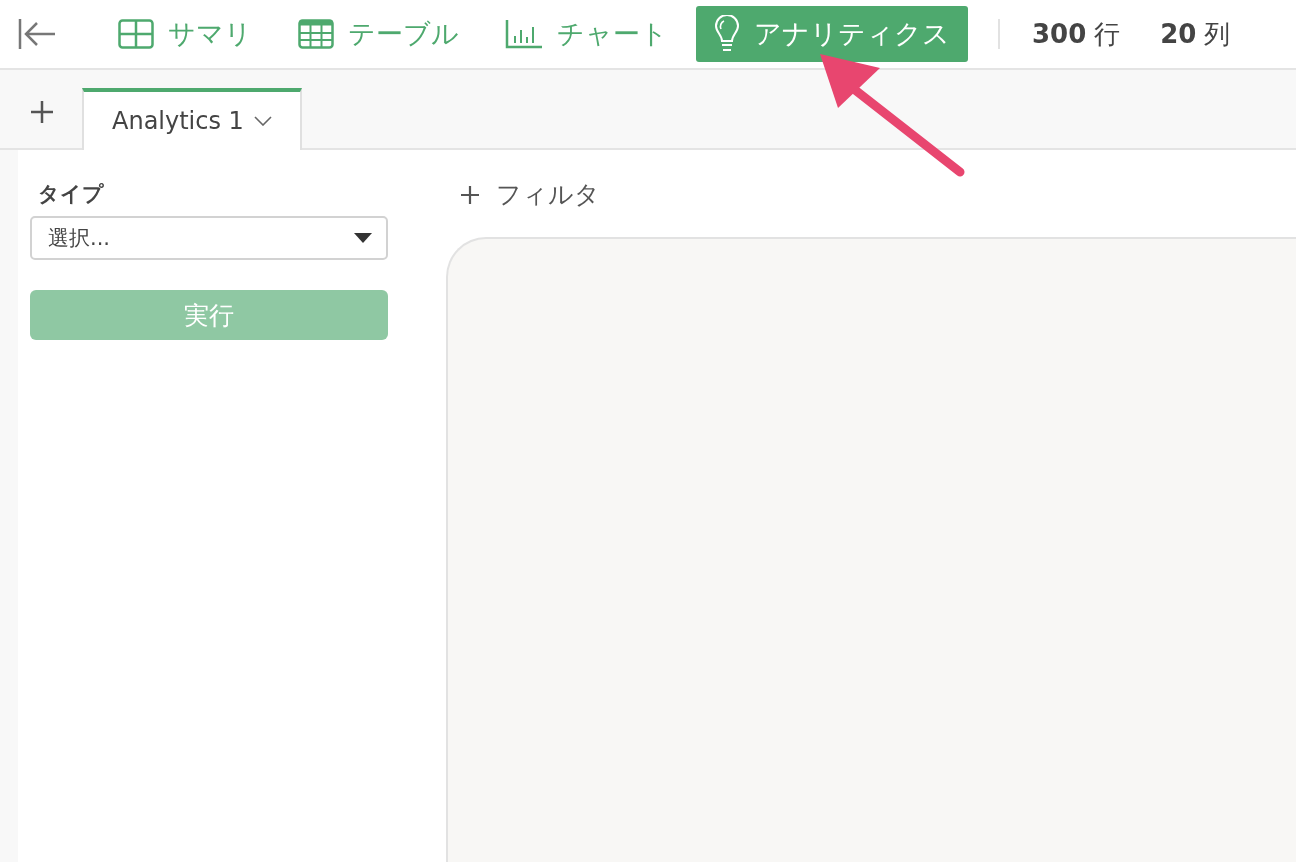 The image size is (1296, 864). Describe the element at coordinates (71, 194) in the screenshot. I see `type-label: タイプ` at that location.